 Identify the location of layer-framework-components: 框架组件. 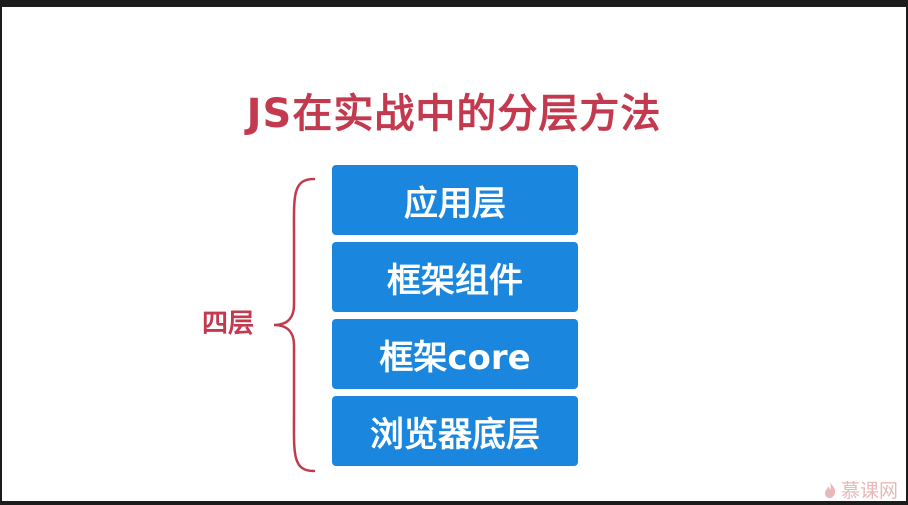
(455, 277).